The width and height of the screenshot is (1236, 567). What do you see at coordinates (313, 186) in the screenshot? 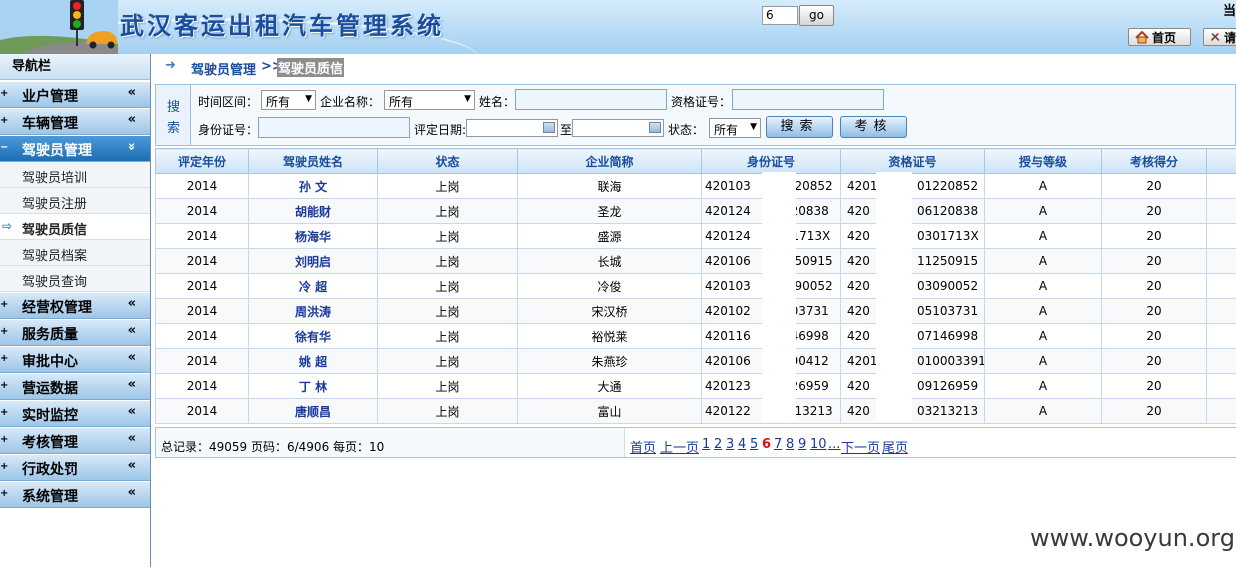
I see `driver-name-cell: 孙 文` at bounding box center [313, 186].